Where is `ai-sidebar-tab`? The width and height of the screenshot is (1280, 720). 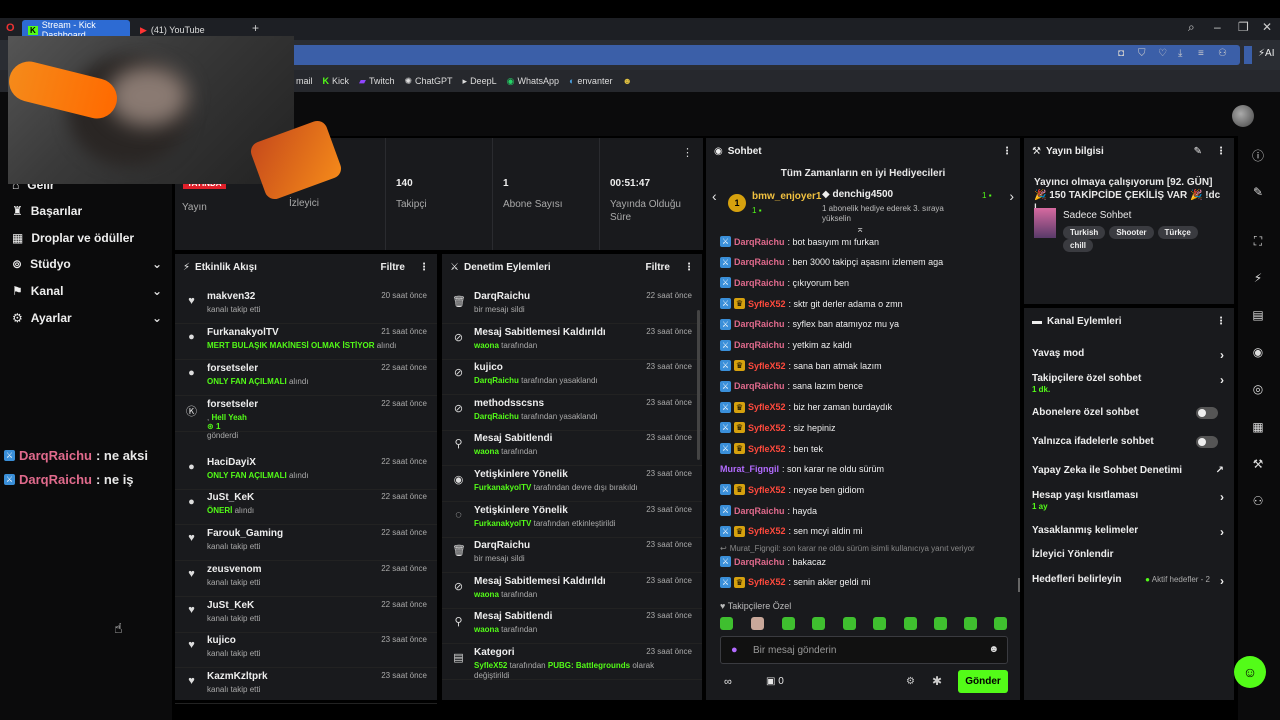
ai-sidebar-tab is located at coordinates (1248, 55).